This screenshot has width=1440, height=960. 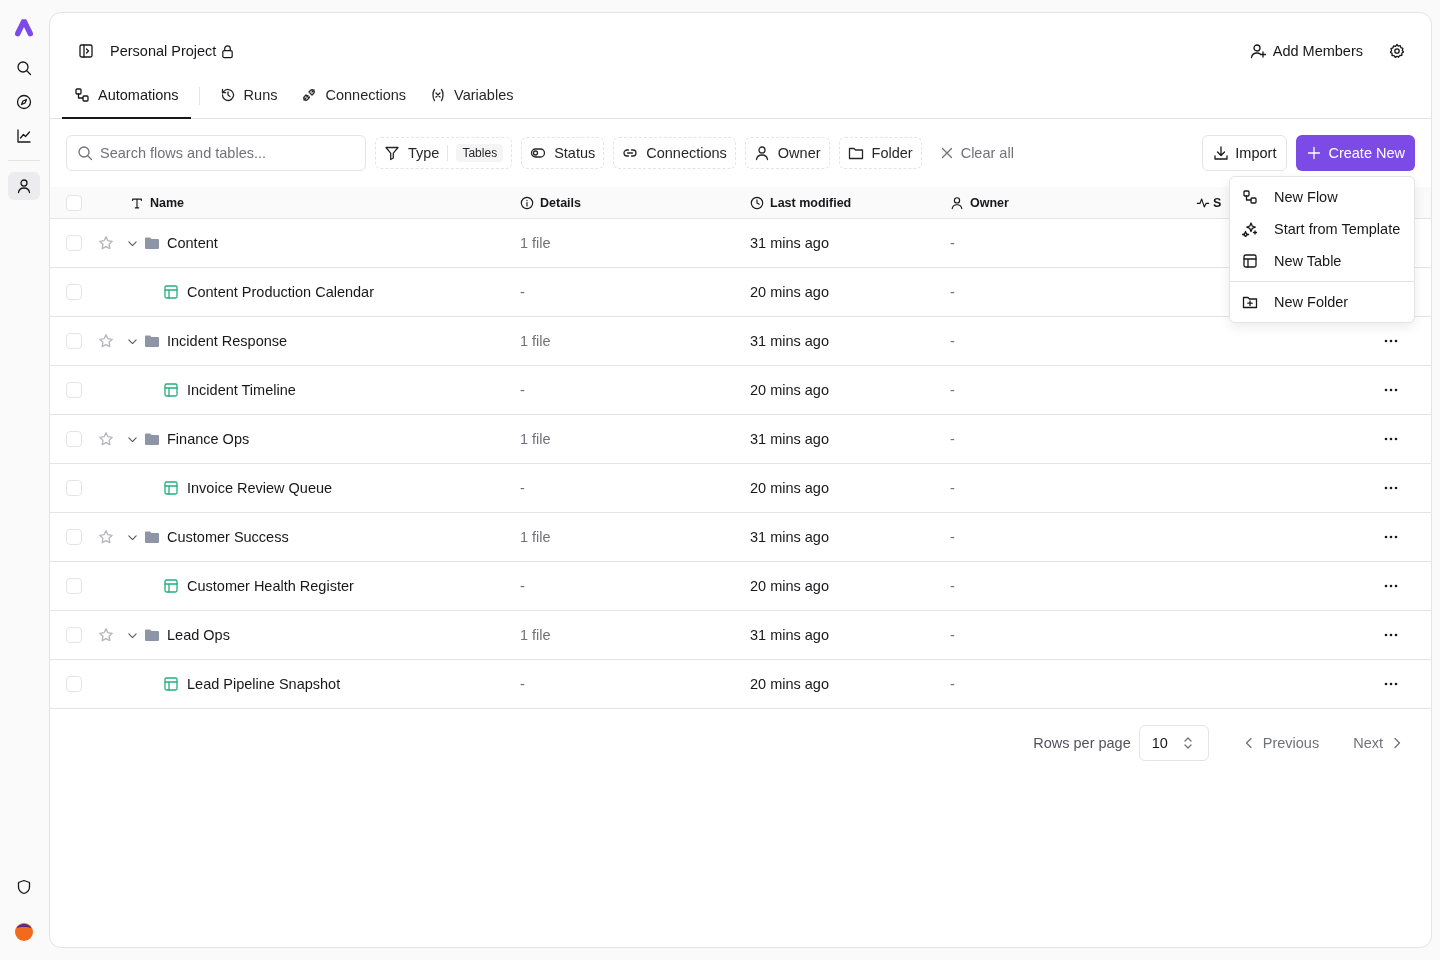 What do you see at coordinates (1173, 743) in the screenshot?
I see `rows-per-page-select: 10` at bounding box center [1173, 743].